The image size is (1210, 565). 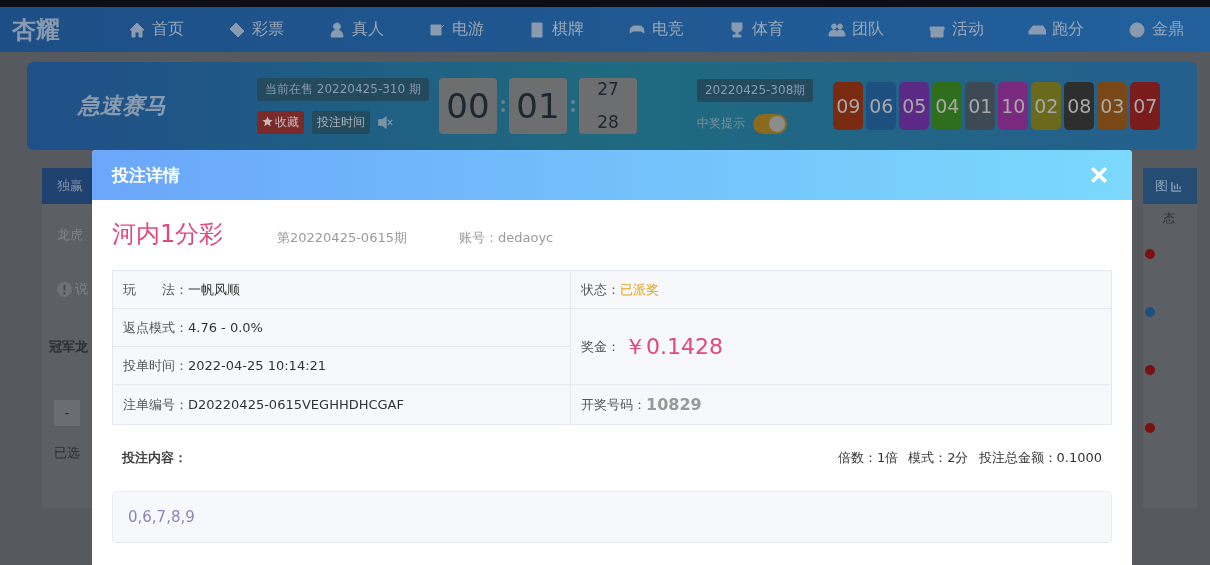 I want to click on nav-item: 首页, so click(x=156, y=29).